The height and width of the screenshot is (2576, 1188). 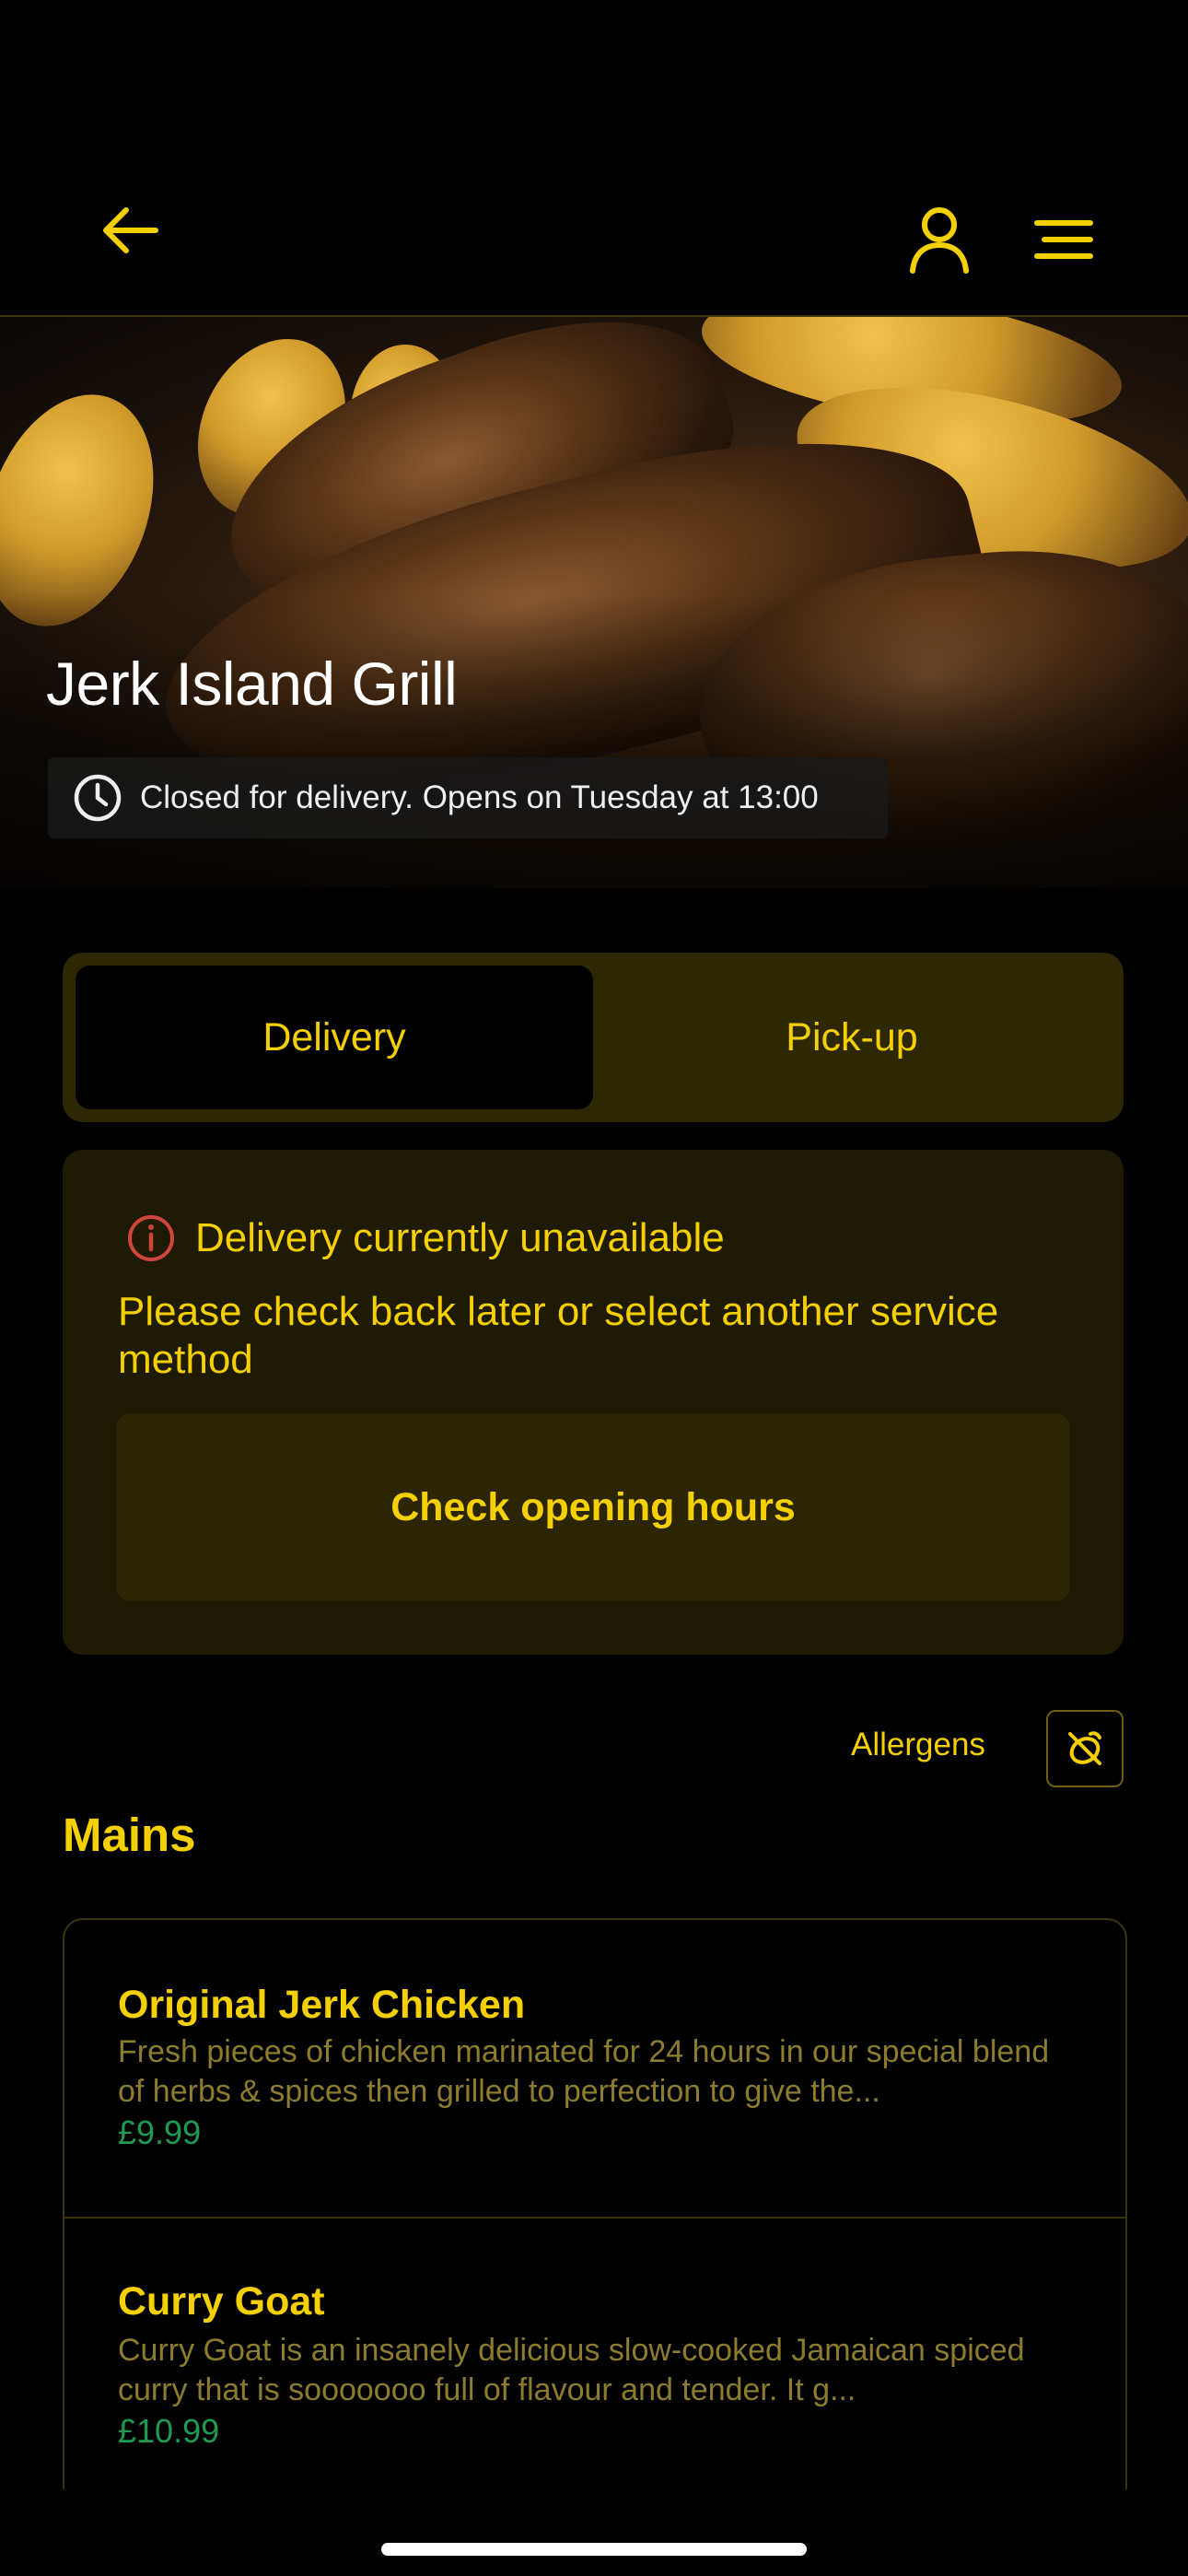 I want to click on user-icon, so click(x=939, y=240).